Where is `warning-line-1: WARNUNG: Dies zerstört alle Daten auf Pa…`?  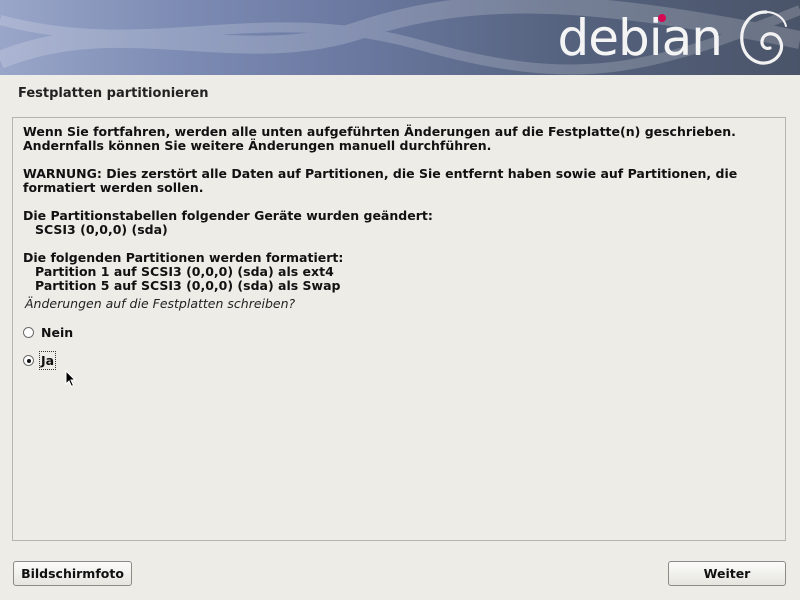
warning-line-1: WARNUNG: Dies zerstört alle Daten auf Pa… is located at coordinates (380, 173).